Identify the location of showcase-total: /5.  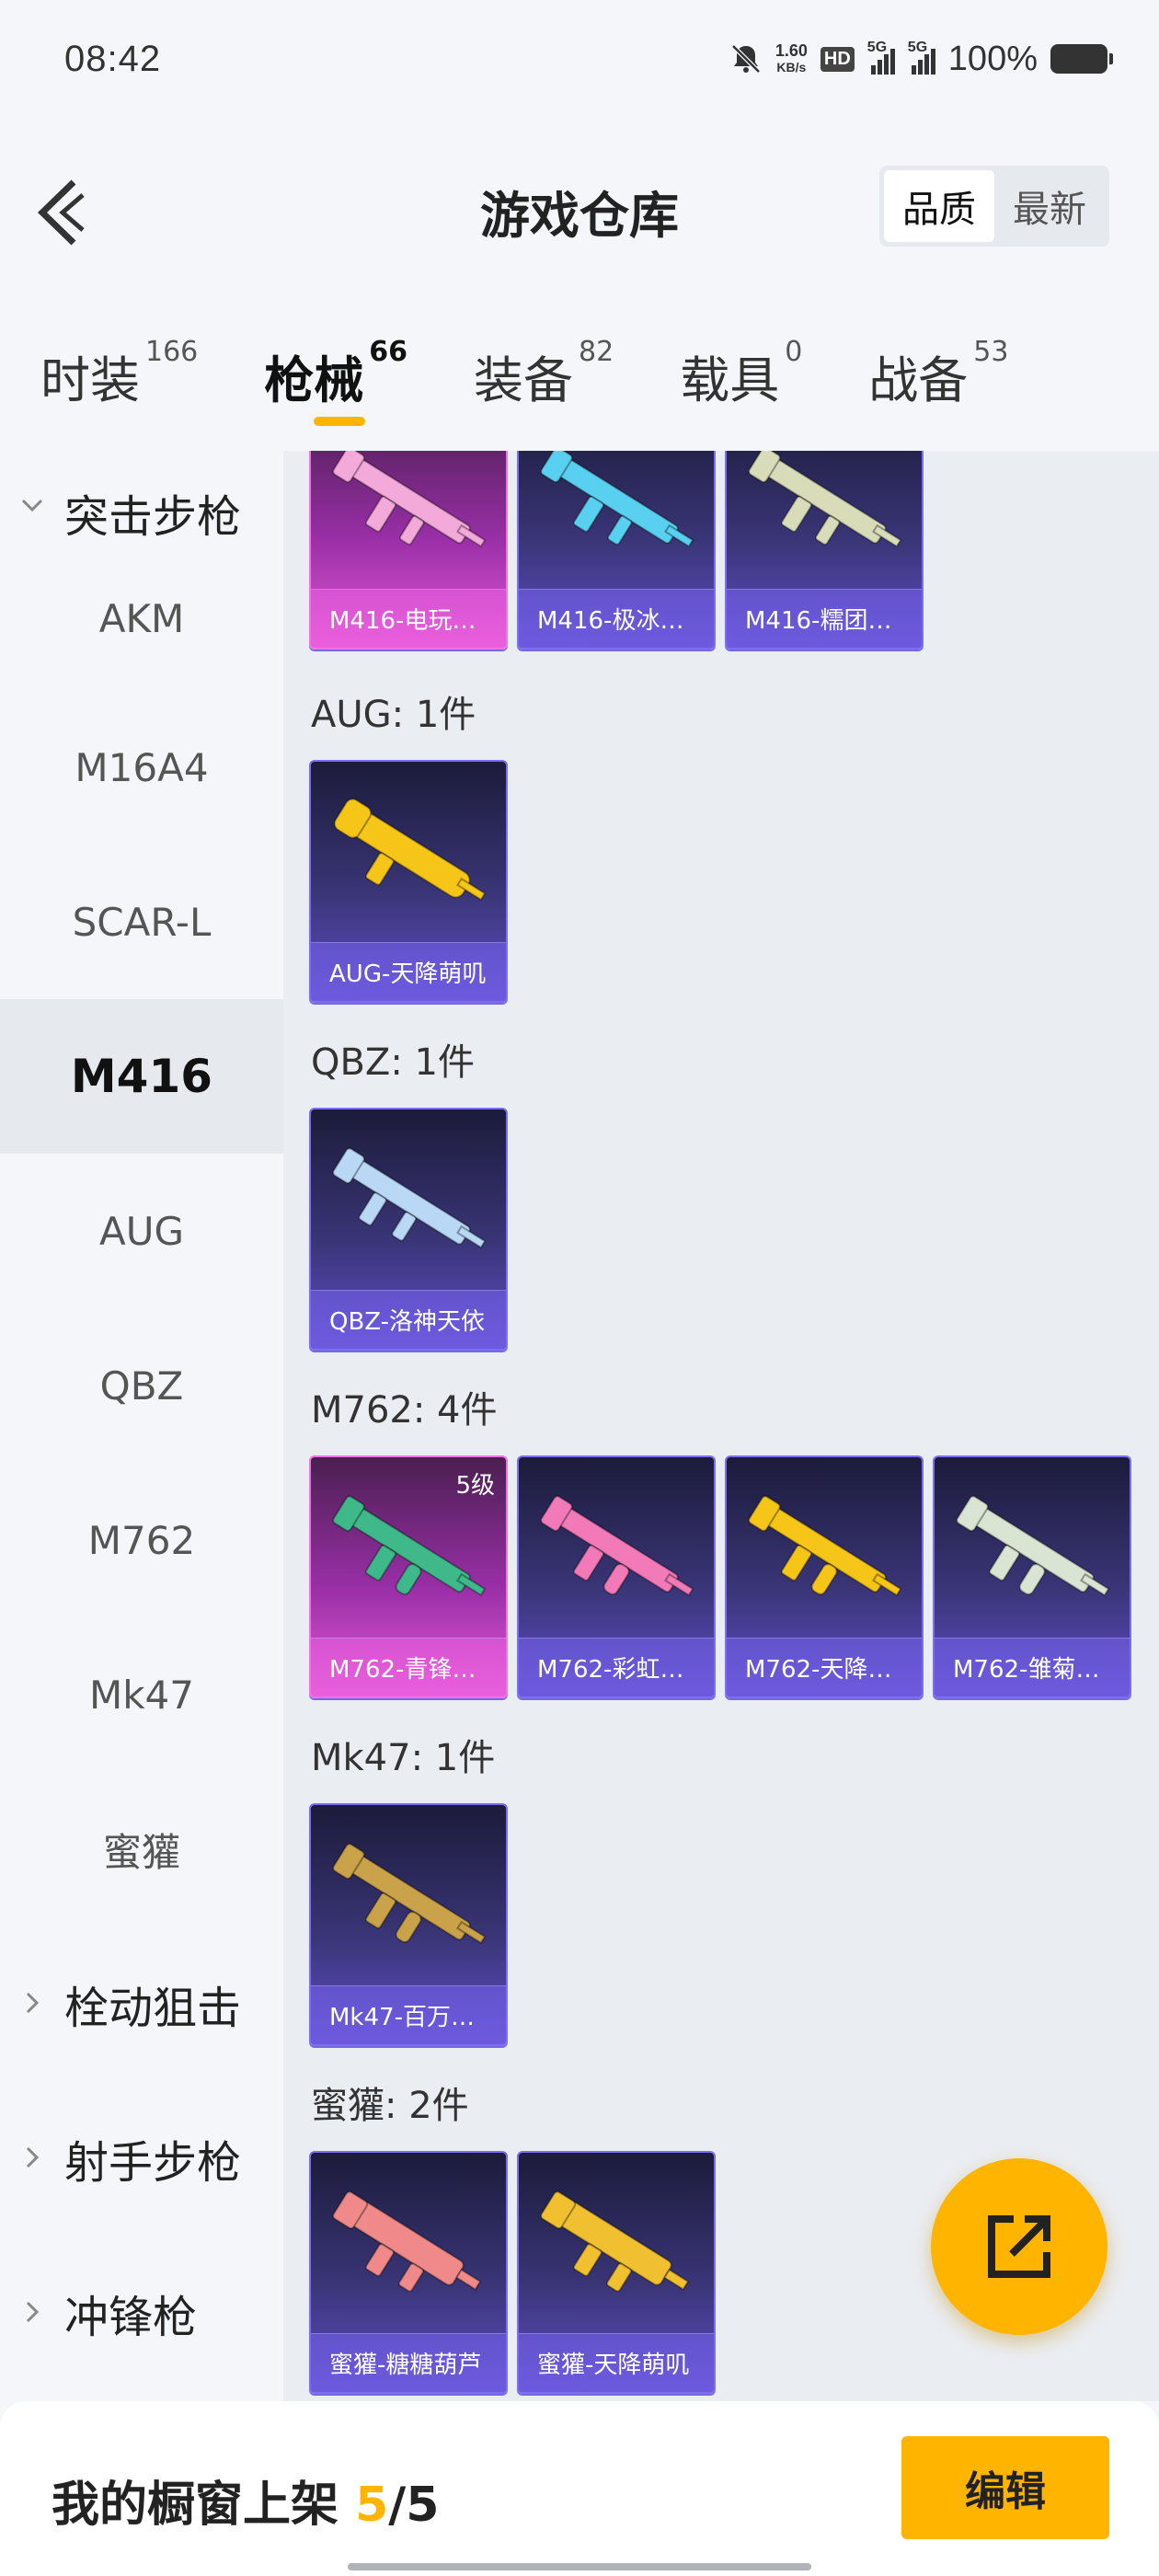
(414, 2505).